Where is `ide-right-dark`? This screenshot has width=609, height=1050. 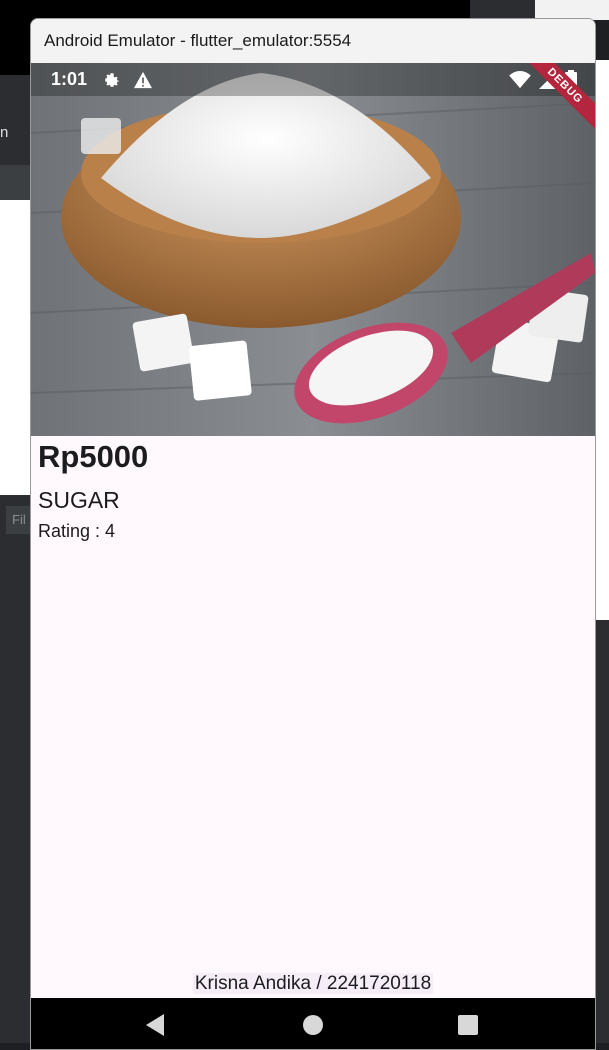
ide-right-dark is located at coordinates (601, 831).